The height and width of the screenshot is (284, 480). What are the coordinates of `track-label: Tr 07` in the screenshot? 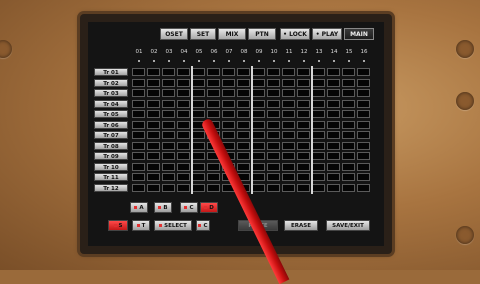 It's located at (111, 135).